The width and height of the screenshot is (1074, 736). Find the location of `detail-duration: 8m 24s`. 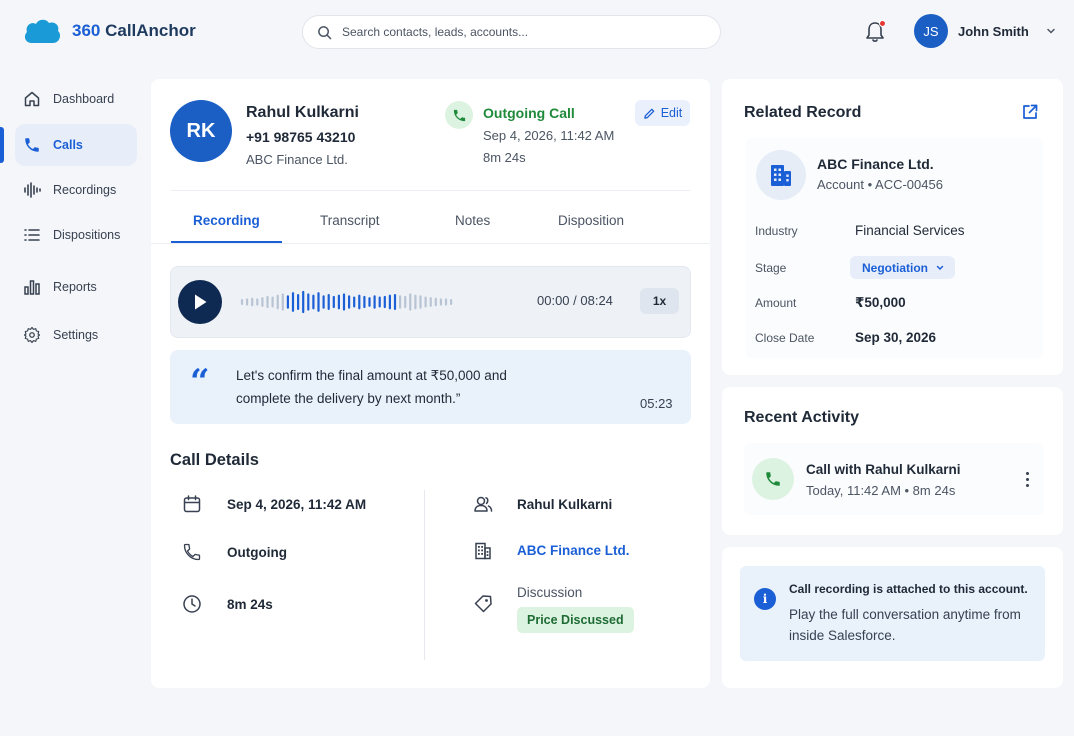

detail-duration: 8m 24s is located at coordinates (250, 604).